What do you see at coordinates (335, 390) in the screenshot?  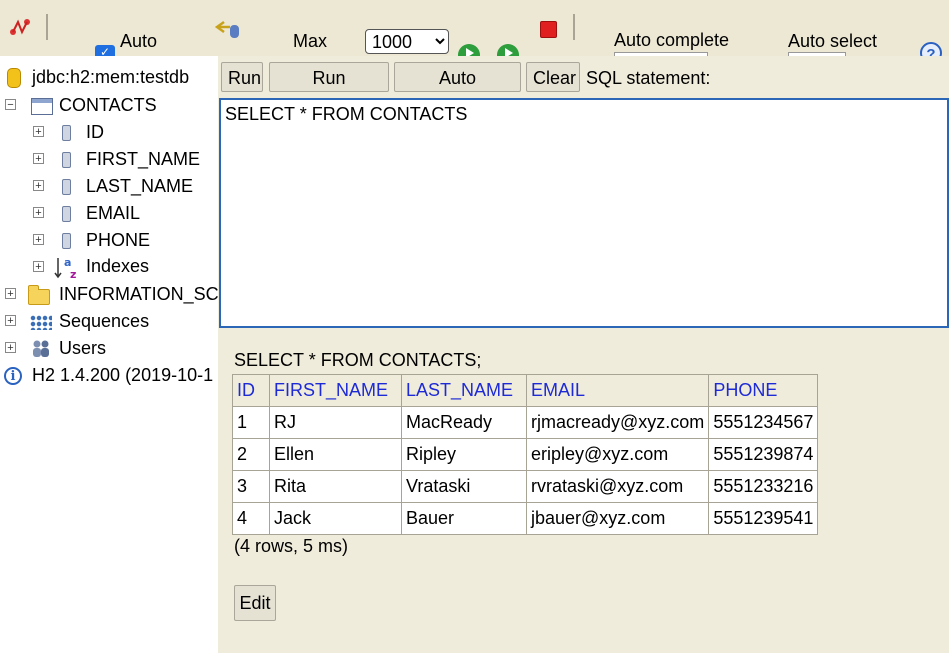 I see `column-header: FIRST_NAME` at bounding box center [335, 390].